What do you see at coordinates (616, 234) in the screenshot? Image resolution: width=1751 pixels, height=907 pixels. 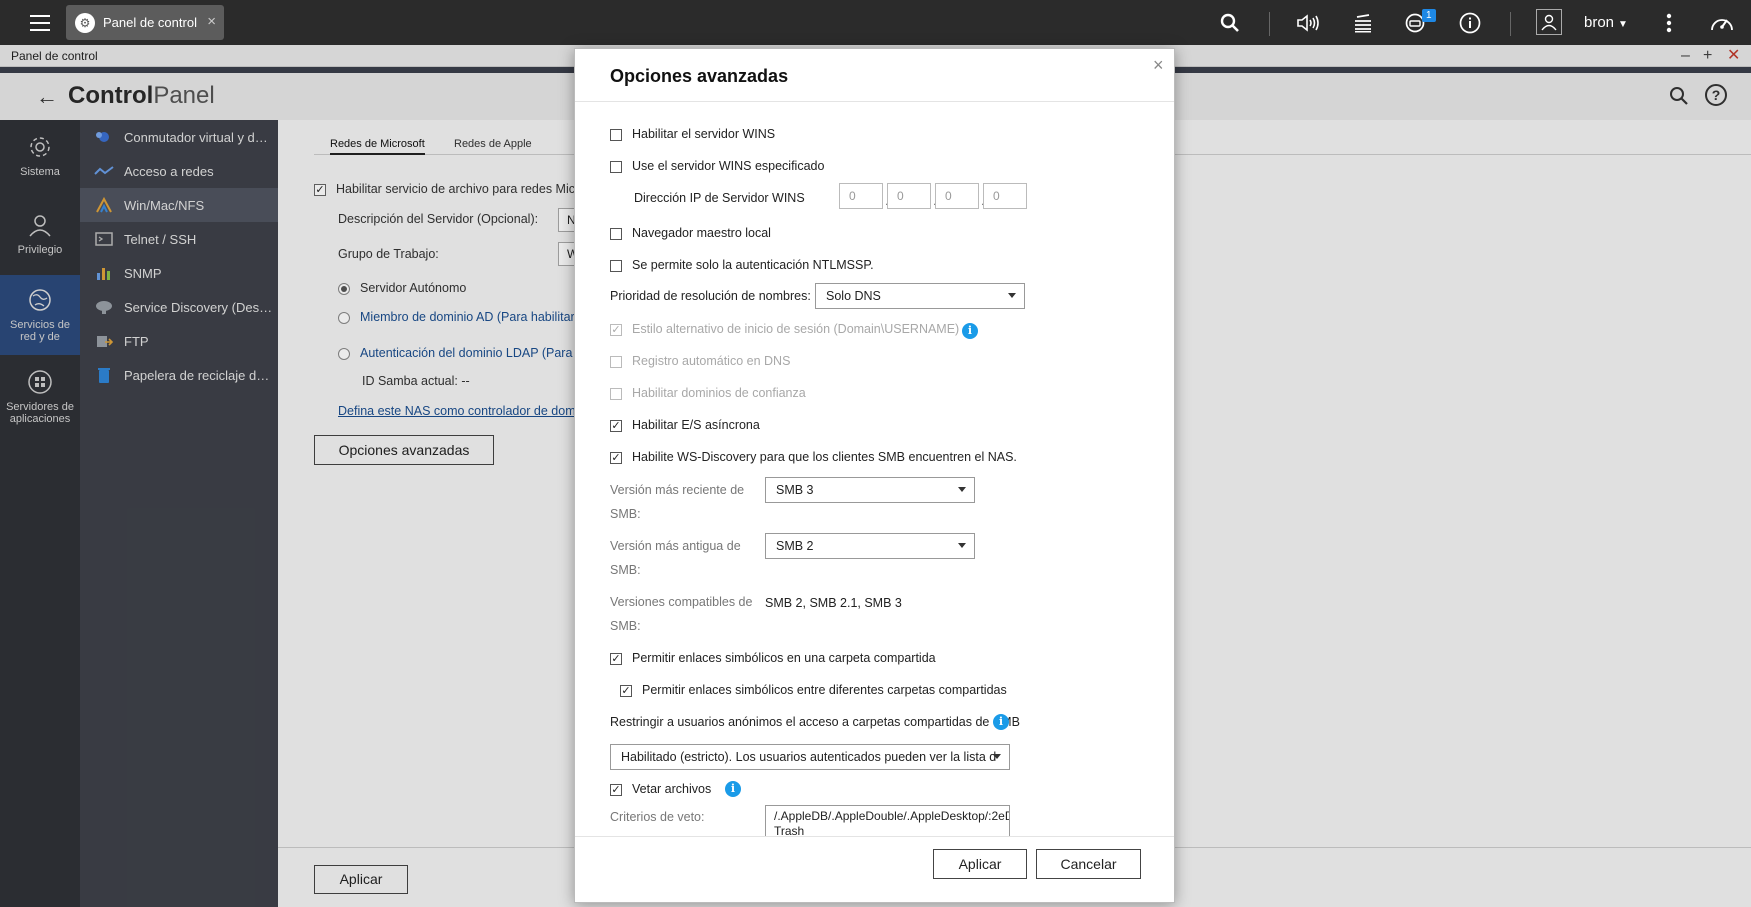 I see `local-master-browser-checkbox` at bounding box center [616, 234].